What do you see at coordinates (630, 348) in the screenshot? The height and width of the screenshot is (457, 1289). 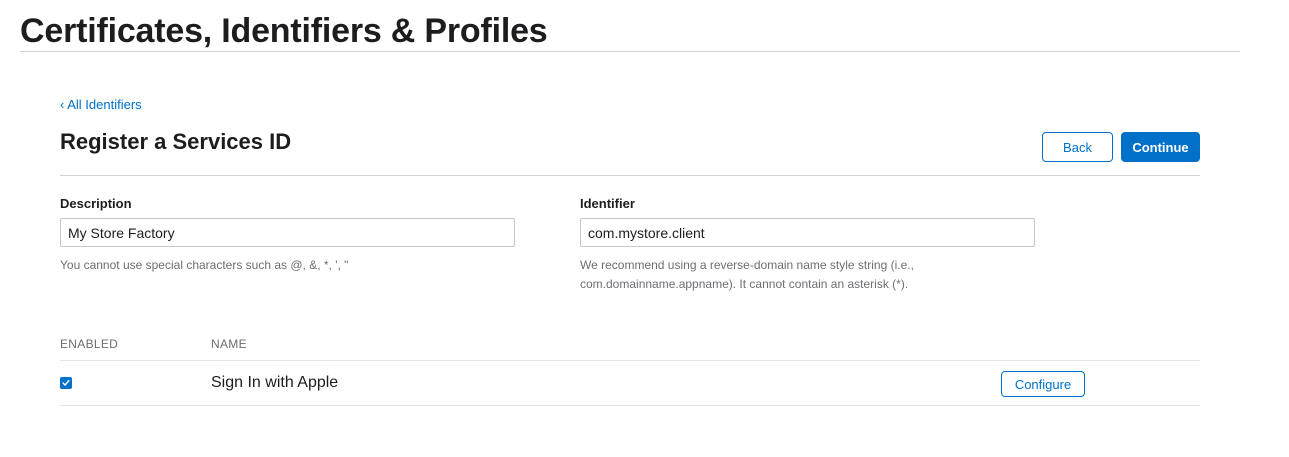 I see `table-header: ENABLED NAME` at bounding box center [630, 348].